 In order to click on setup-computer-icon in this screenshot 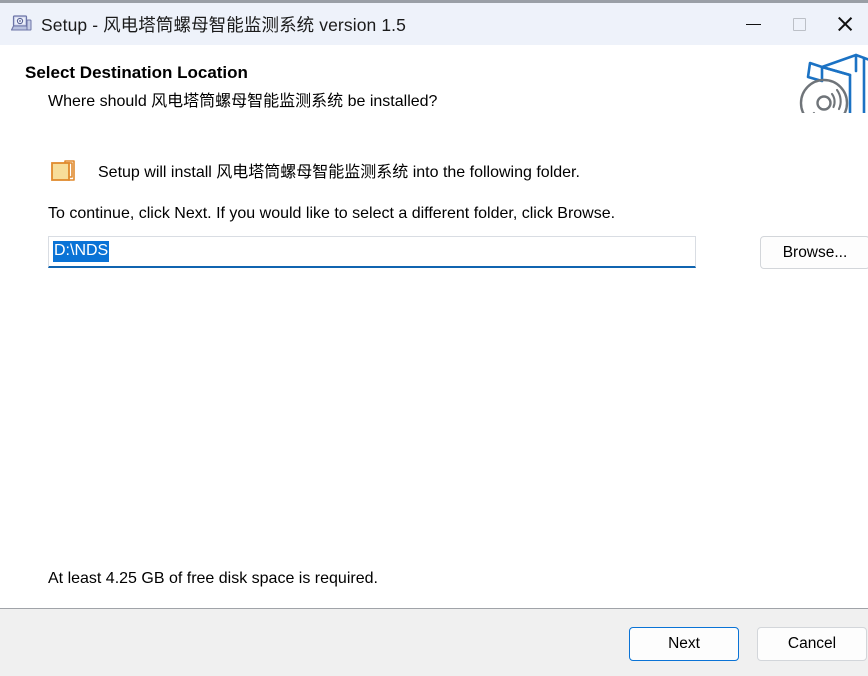, I will do `click(21, 24)`.